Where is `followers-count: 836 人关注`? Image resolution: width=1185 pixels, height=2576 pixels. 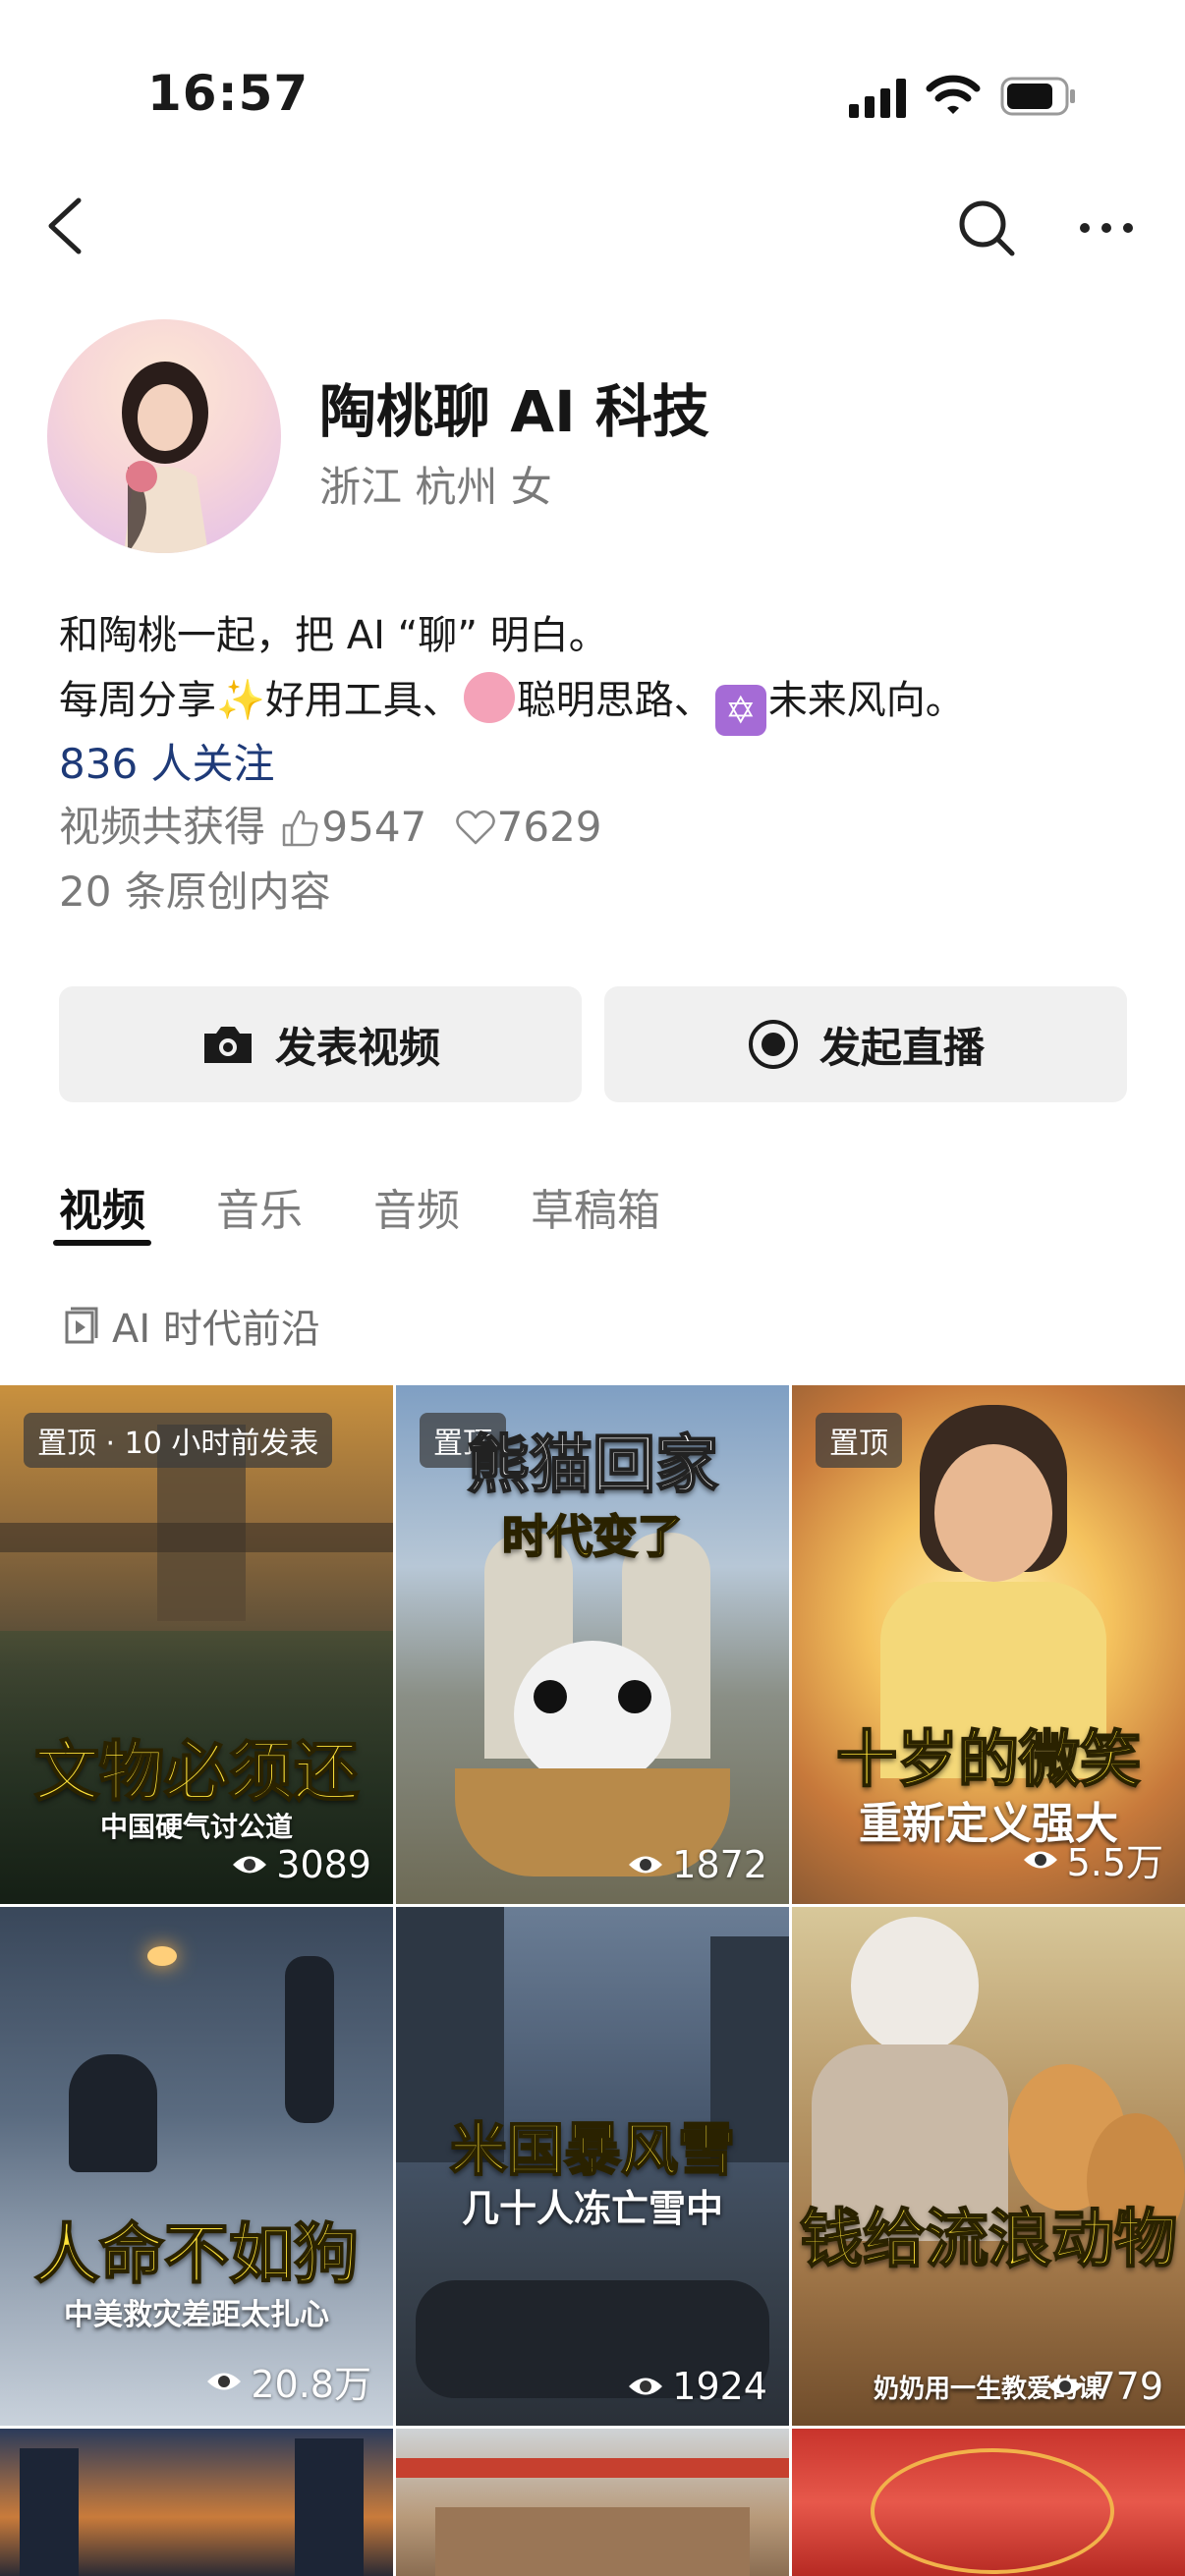 followers-count: 836 人关注 is located at coordinates (167, 761).